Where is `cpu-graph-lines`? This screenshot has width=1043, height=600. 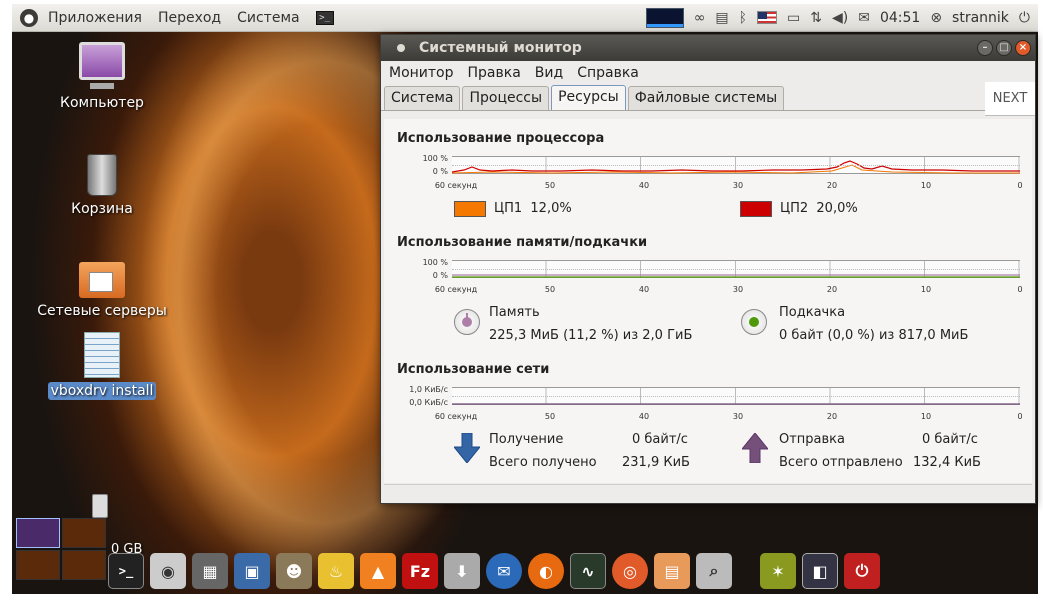
cpu-graph-lines is located at coordinates (736, 167).